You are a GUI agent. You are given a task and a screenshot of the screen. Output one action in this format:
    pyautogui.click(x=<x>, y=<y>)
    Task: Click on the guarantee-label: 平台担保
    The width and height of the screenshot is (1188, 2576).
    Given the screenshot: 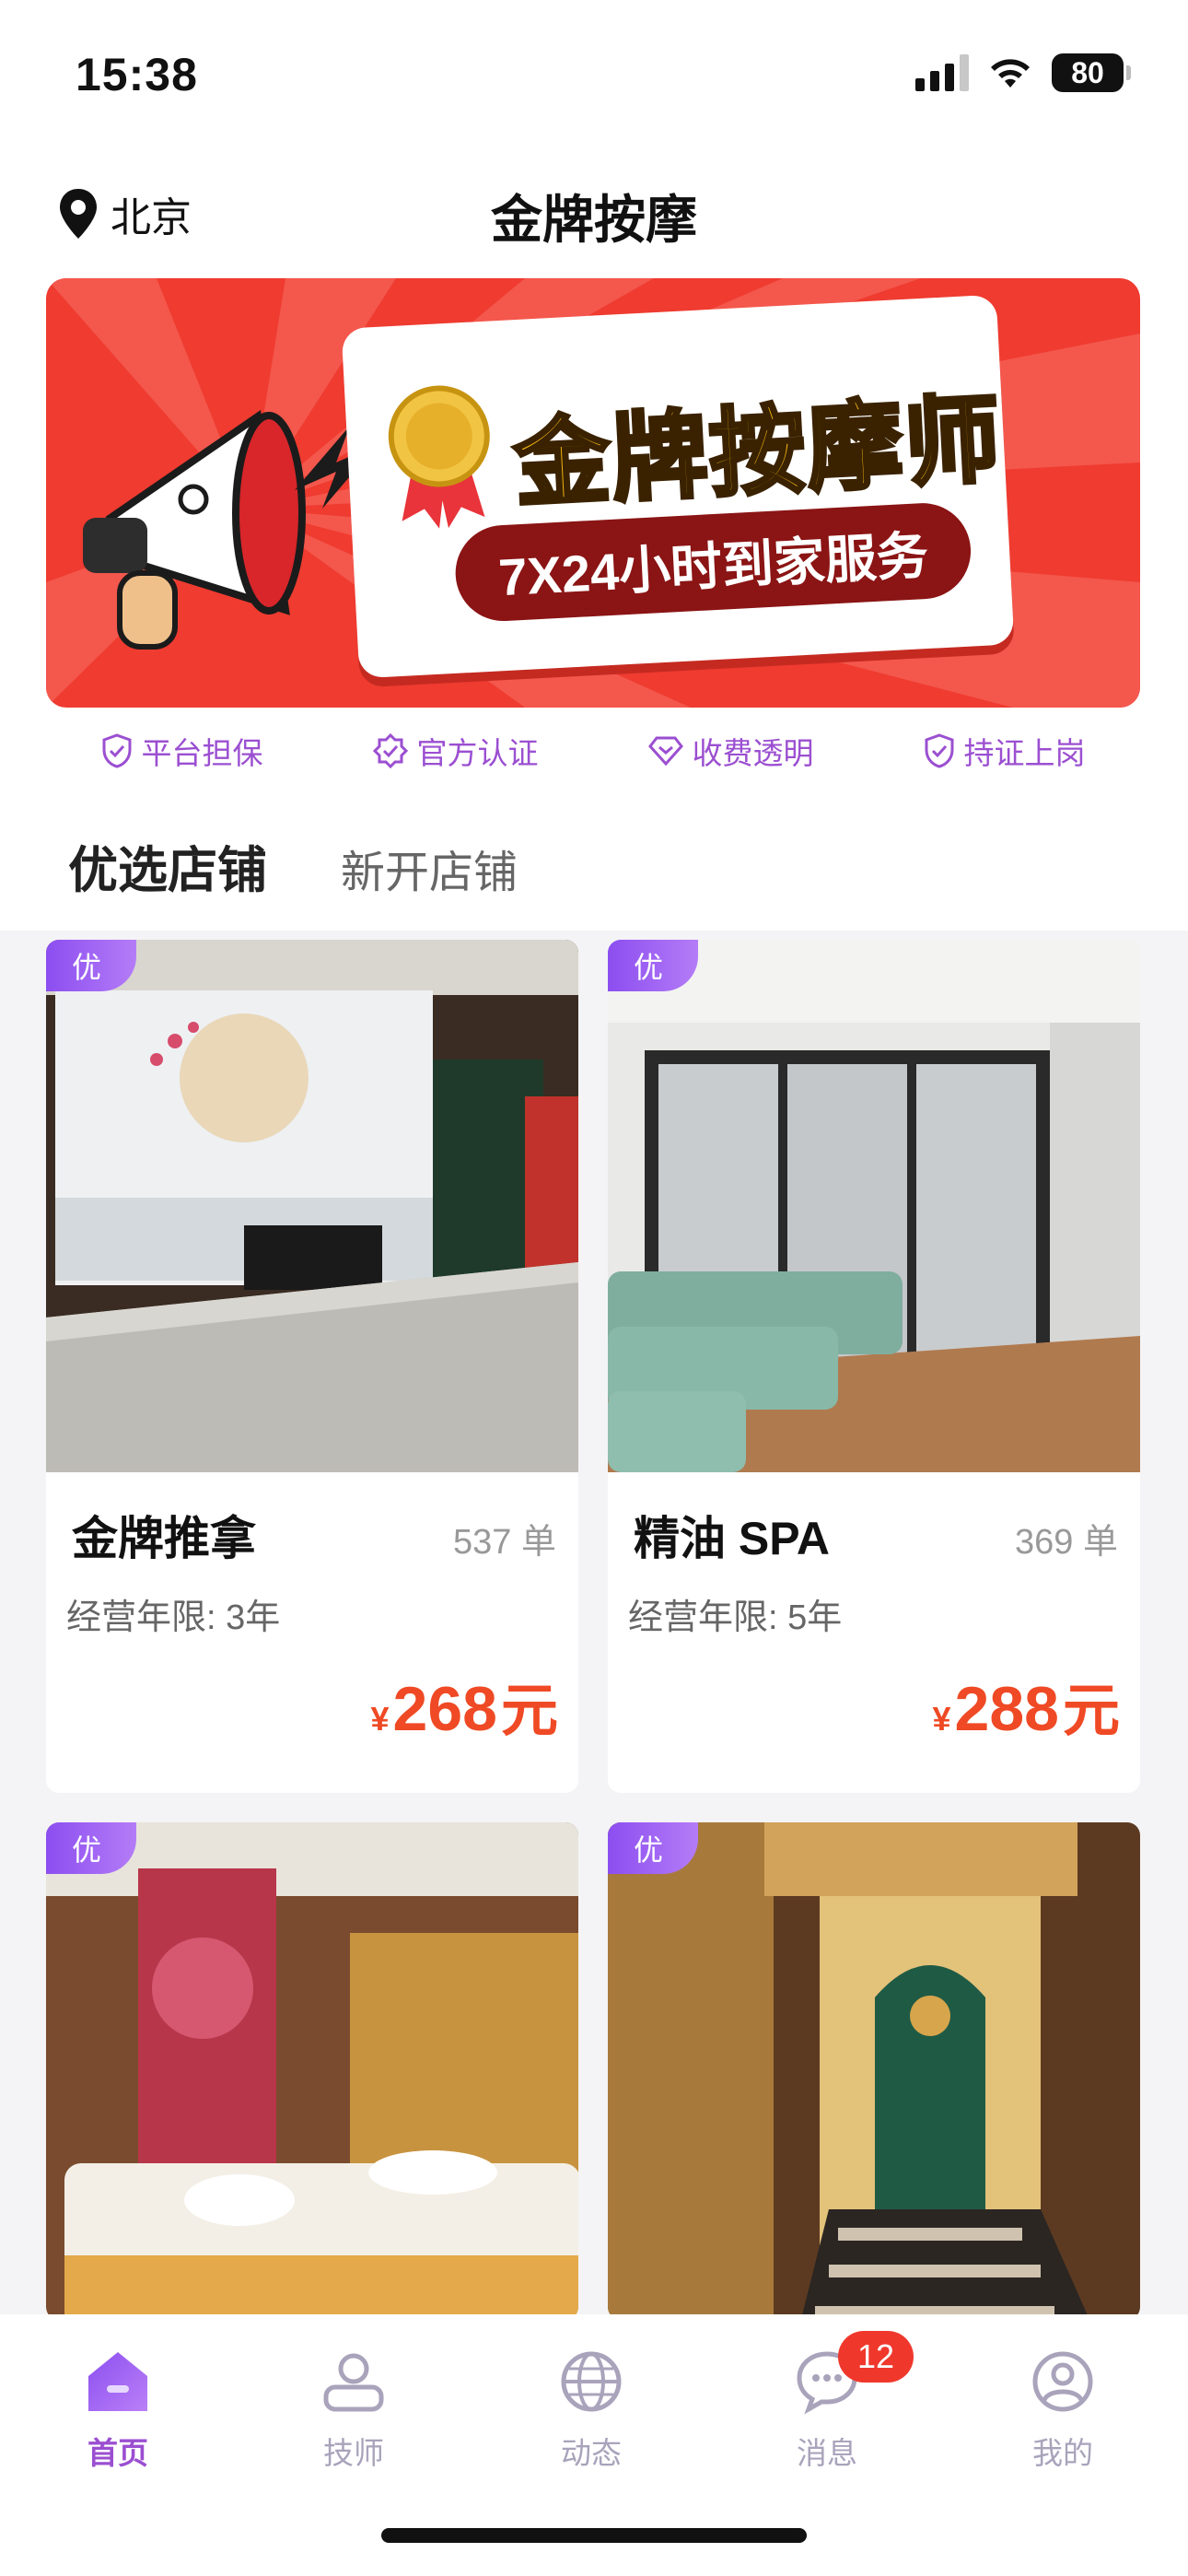 What is the action you would take?
    pyautogui.click(x=202, y=753)
    